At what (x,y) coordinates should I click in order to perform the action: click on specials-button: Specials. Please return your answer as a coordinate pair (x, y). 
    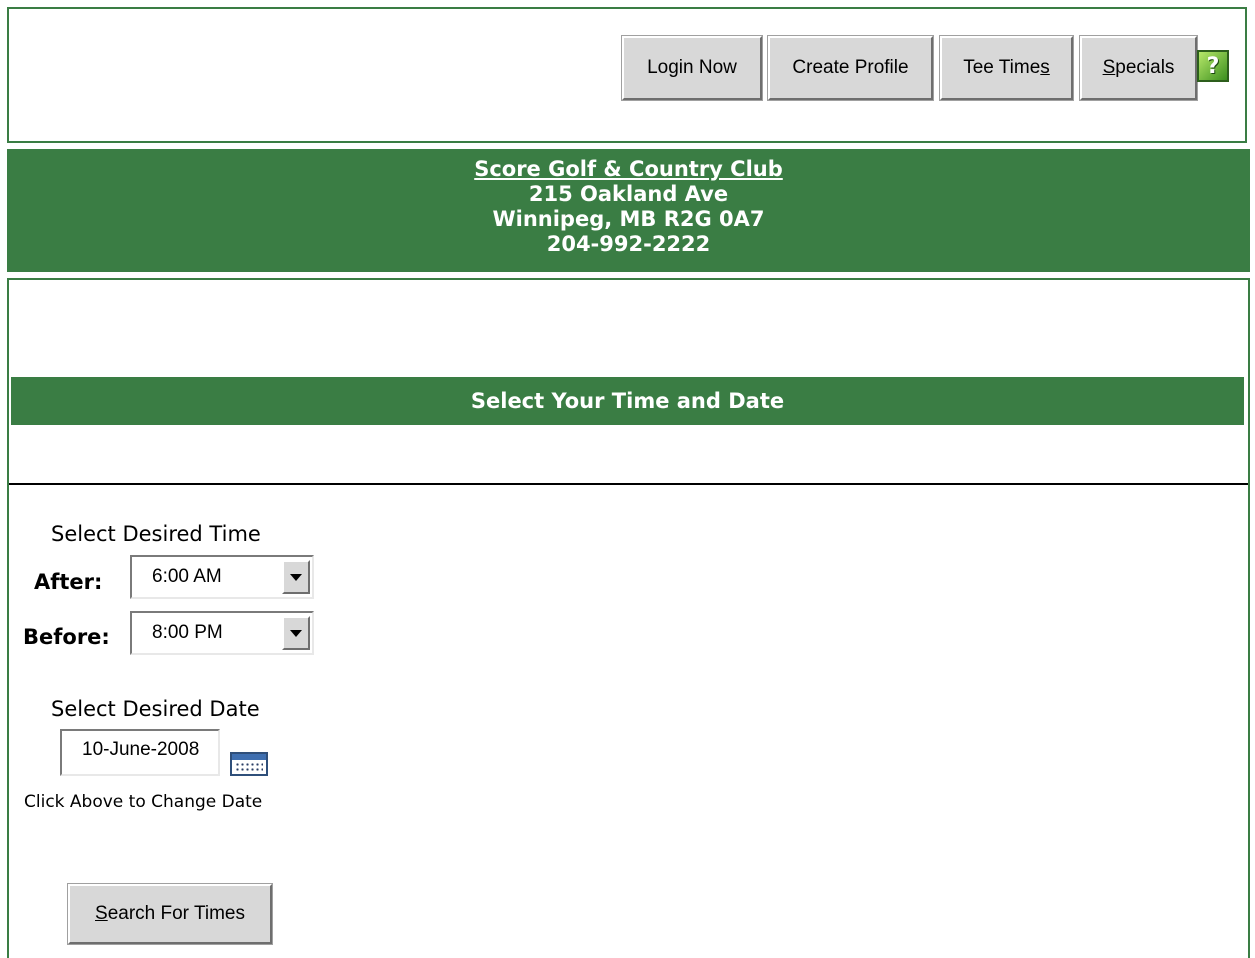
    Looking at the image, I should click on (1138, 68).